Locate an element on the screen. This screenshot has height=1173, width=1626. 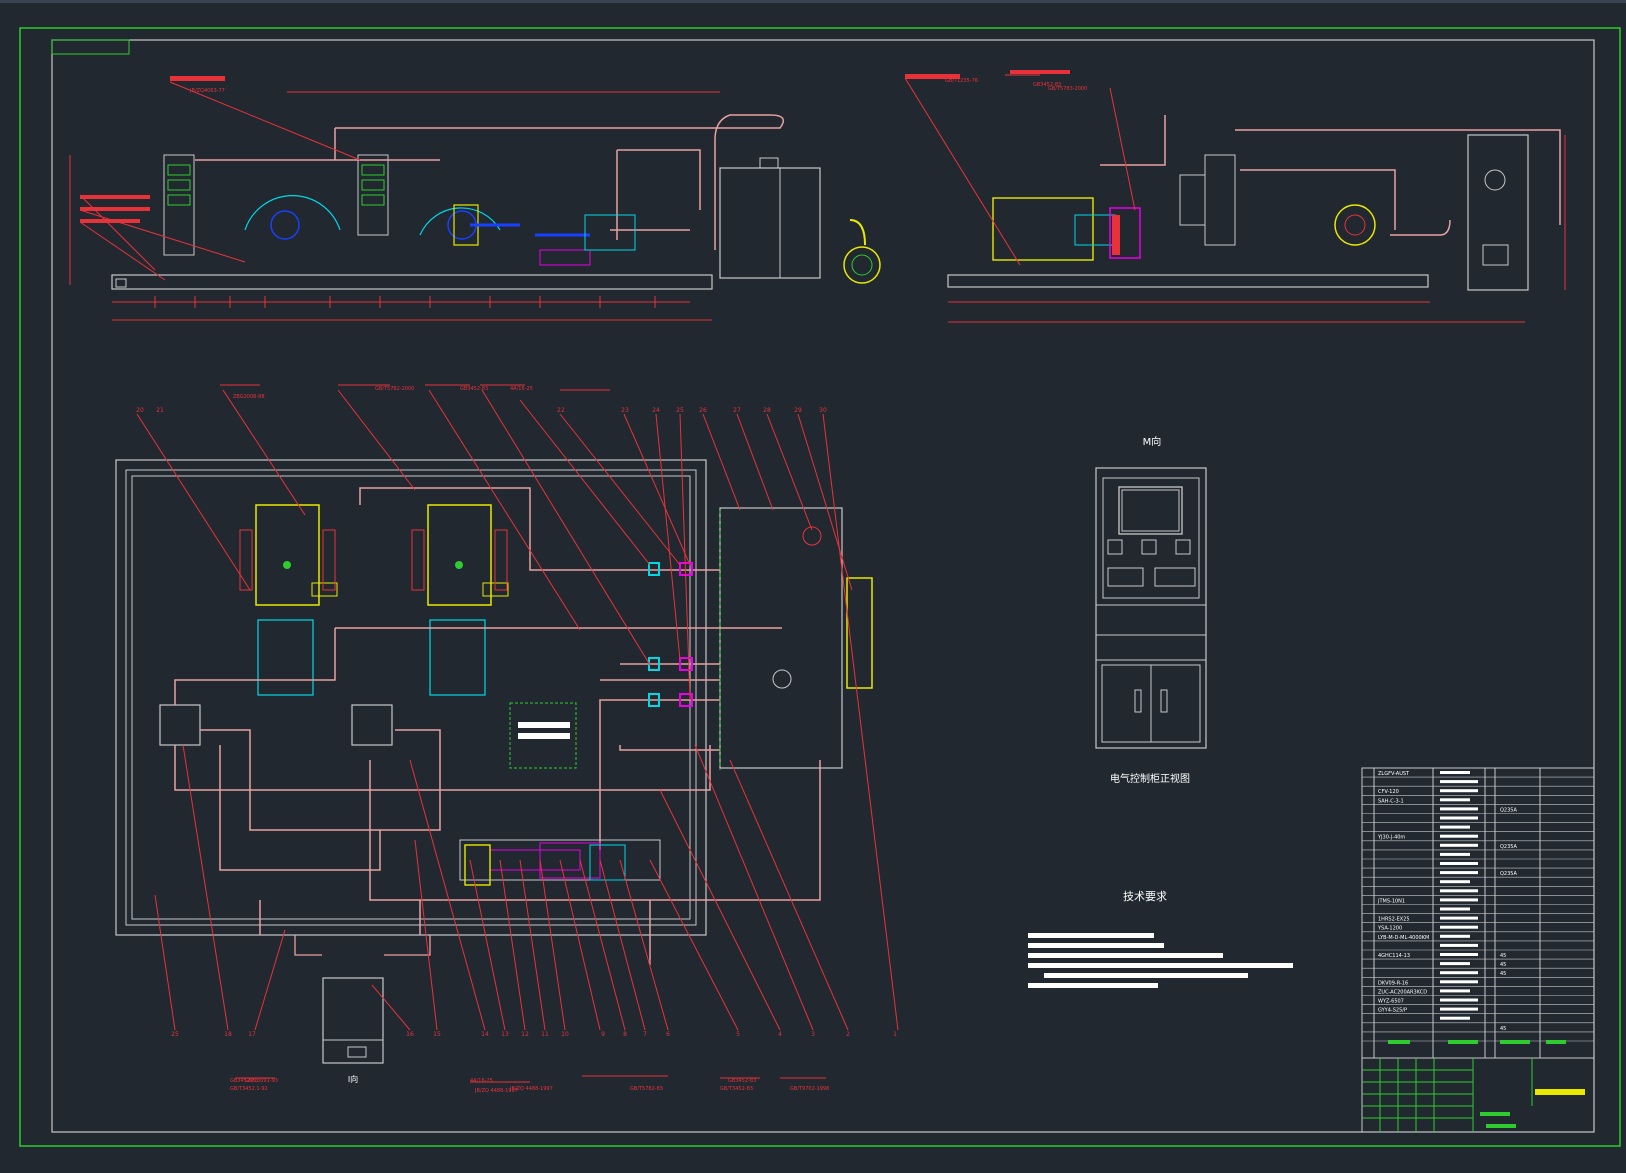
title-block is located at coordinates (1478, 1086).